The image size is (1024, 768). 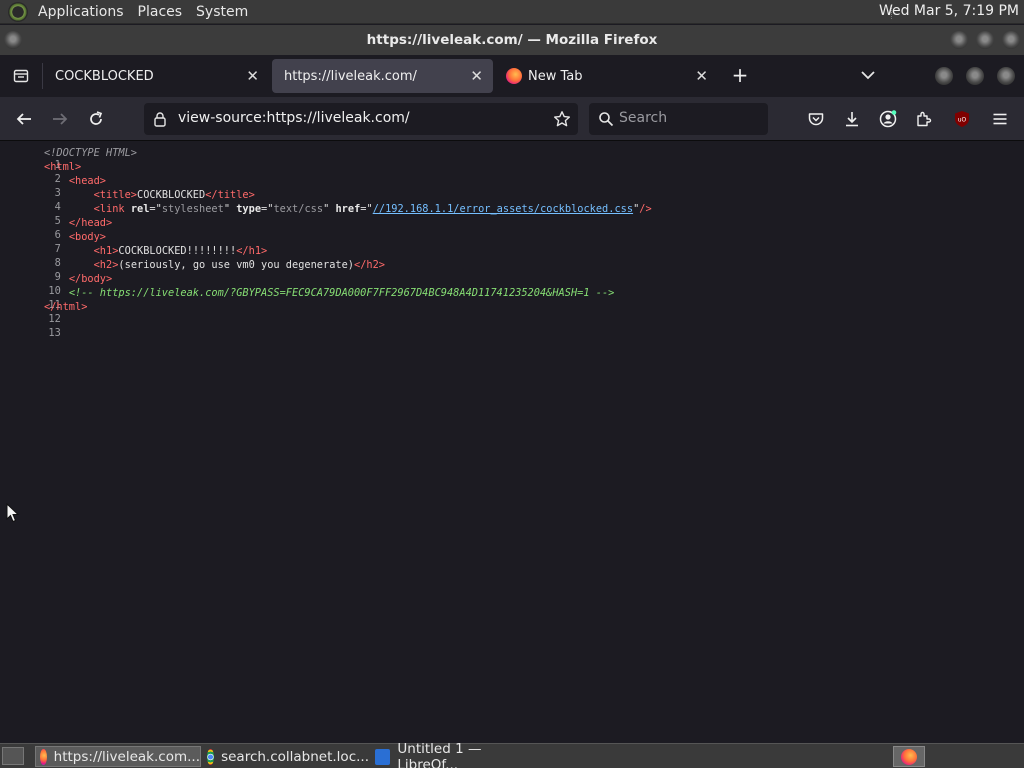 What do you see at coordinates (90, 223) in the screenshot?
I see `tag-head-close: </head>` at bounding box center [90, 223].